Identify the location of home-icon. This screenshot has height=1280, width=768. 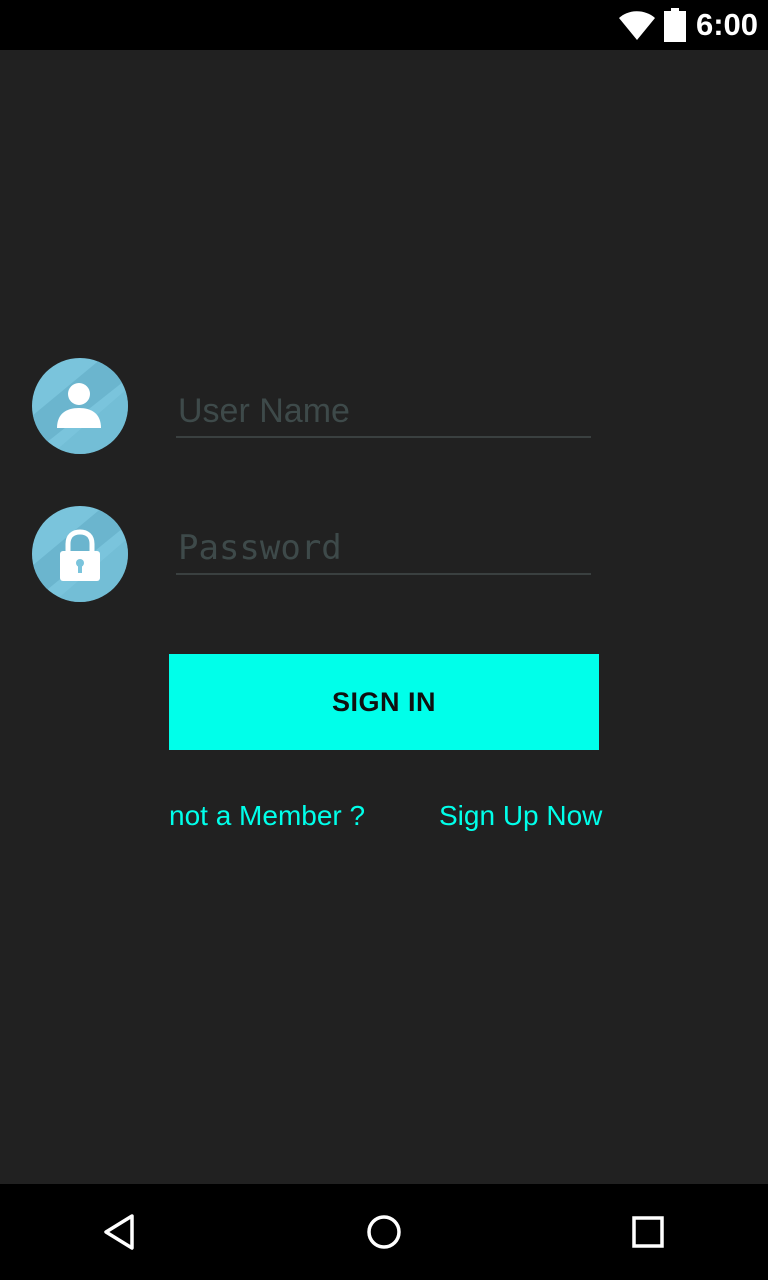
(384, 1232).